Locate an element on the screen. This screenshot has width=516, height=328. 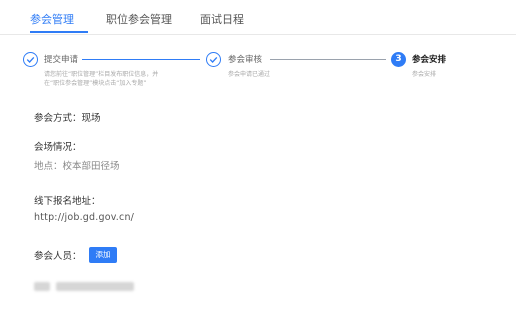
active-tab-indicator is located at coordinates (59, 32).